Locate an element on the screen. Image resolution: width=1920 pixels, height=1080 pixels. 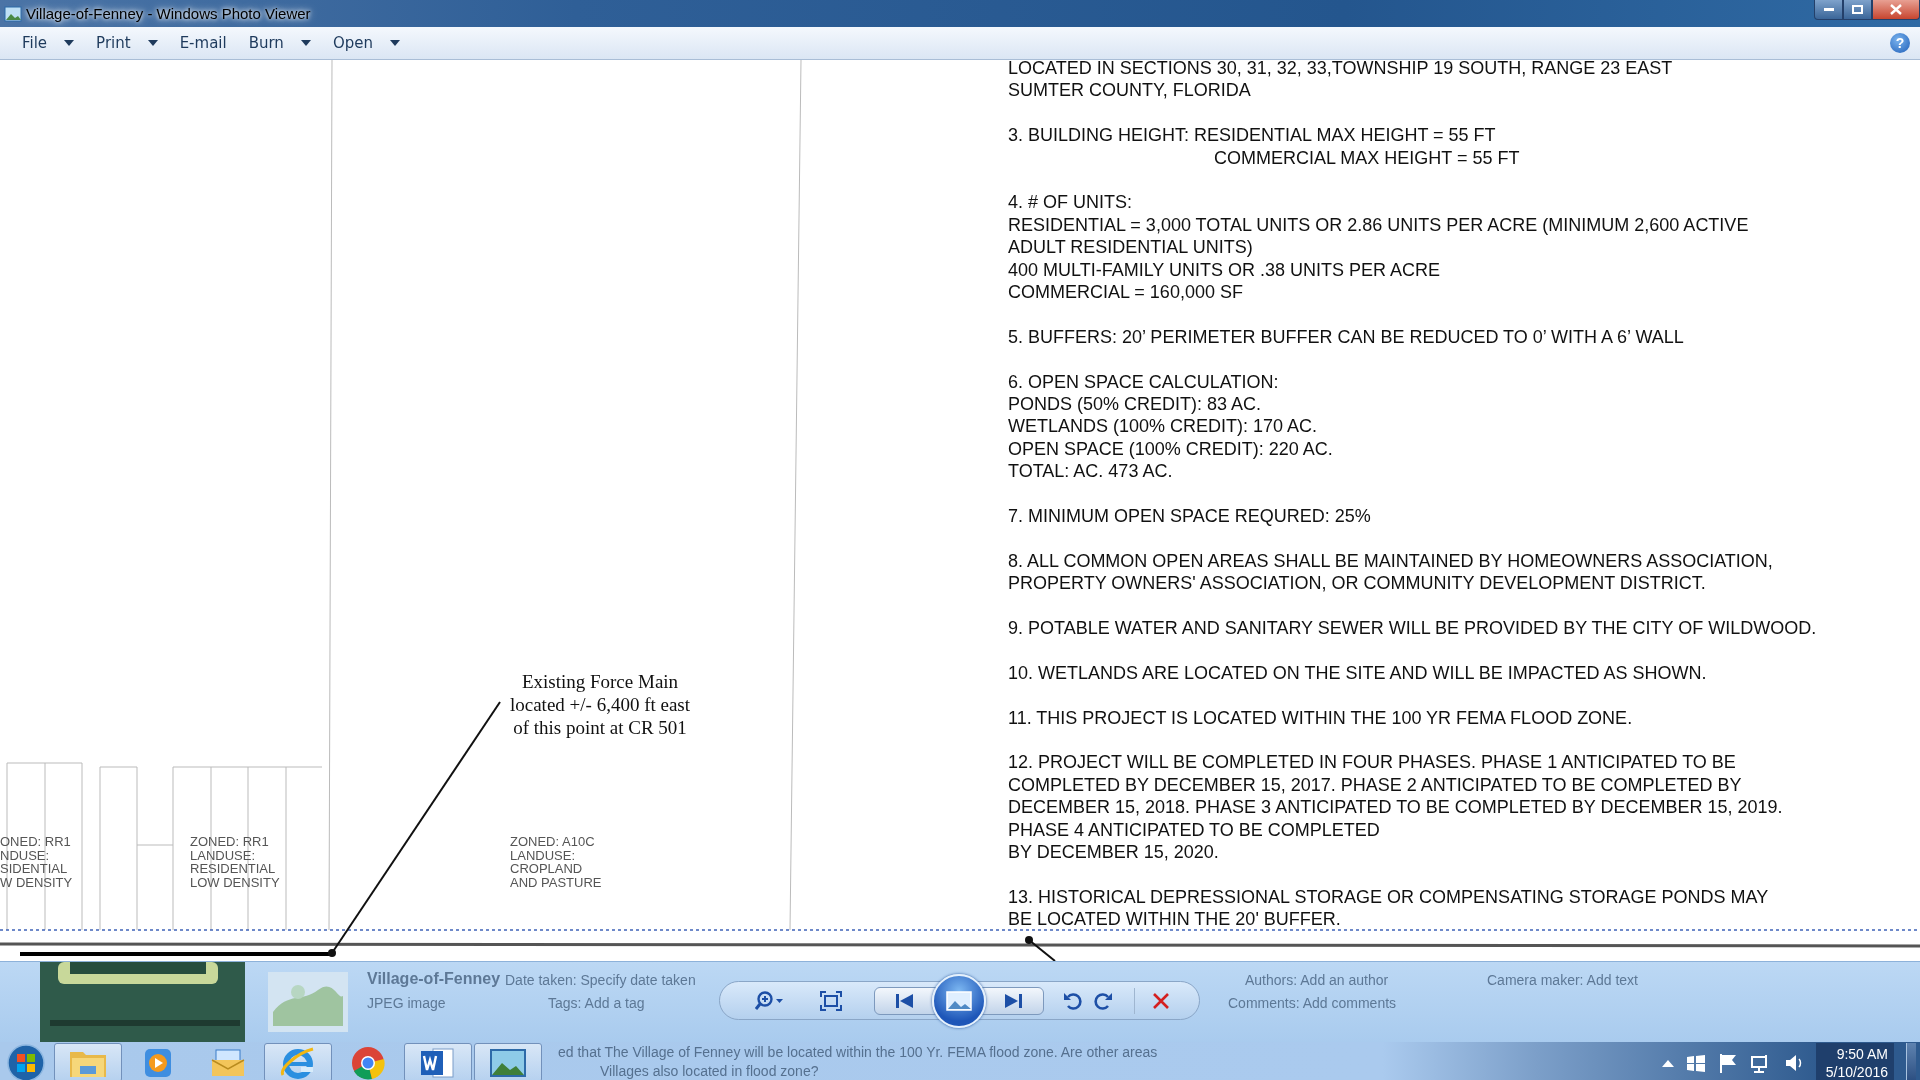
note-text: RESIDENTIAL = 3,000 TOTAL UNITS OR 2.86 UNITS PER ACRE (MINIMUM 2,600 ACTIVE is located at coordinates (1378, 225).